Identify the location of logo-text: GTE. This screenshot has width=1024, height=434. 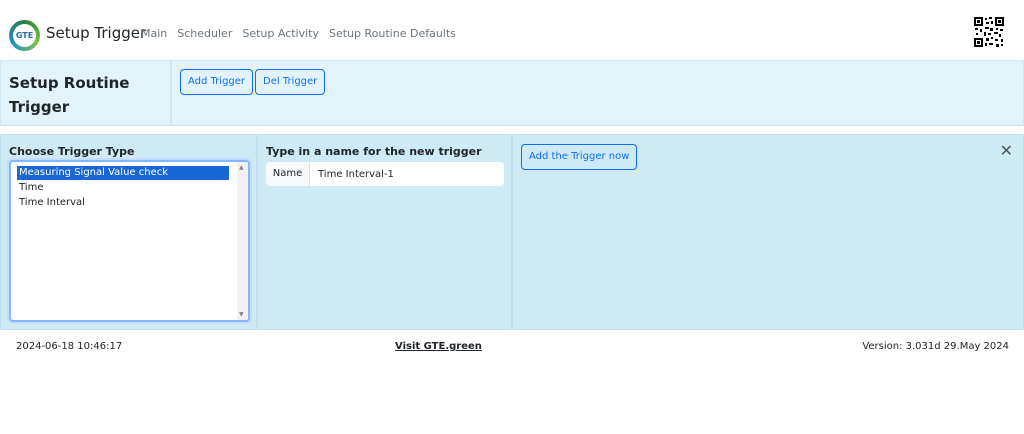
(24, 35).